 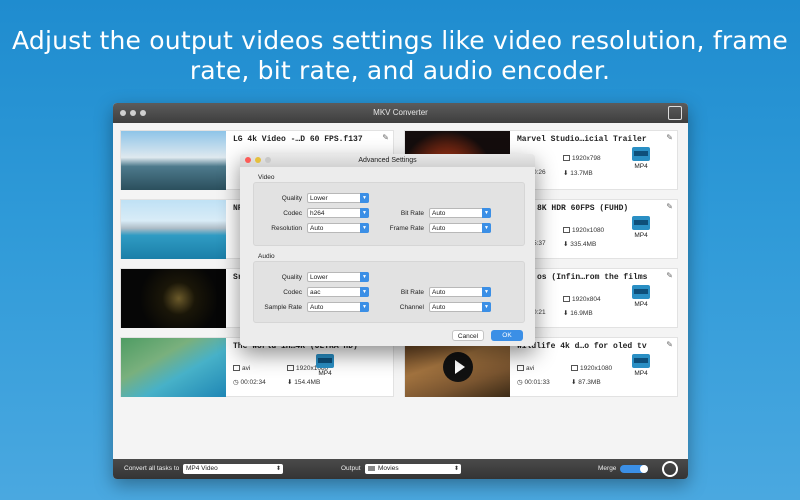 I want to click on video-bitrate-select: Auto ▼, so click(x=460, y=213).